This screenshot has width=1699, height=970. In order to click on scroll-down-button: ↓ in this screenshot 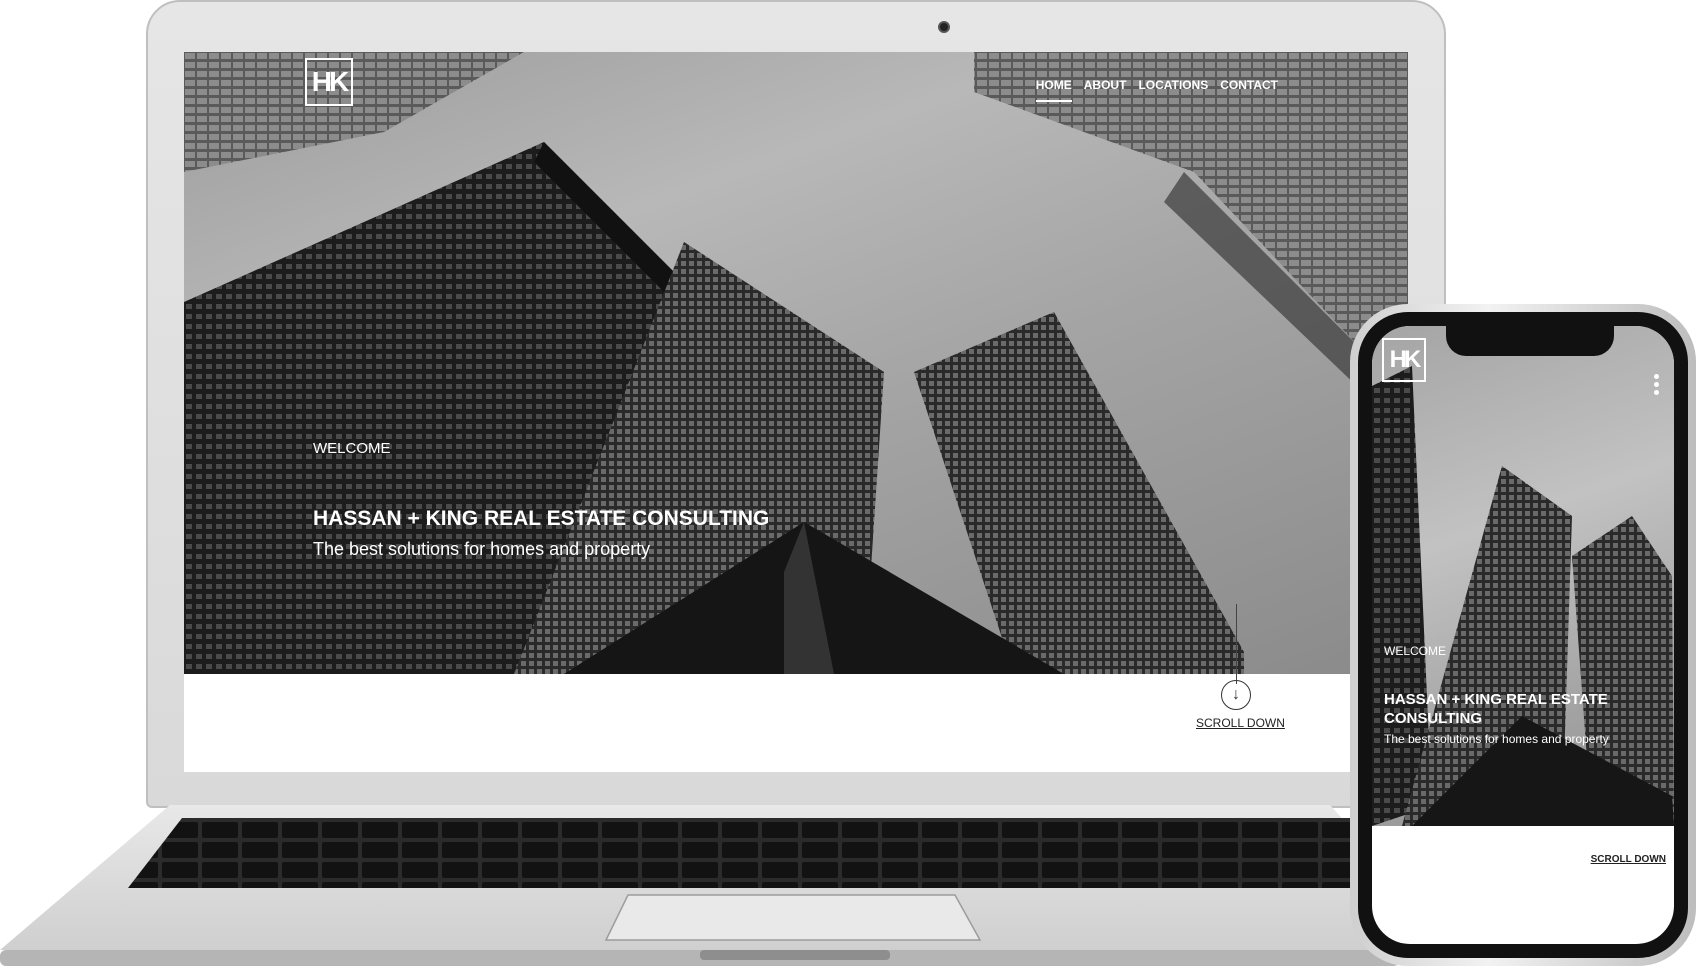, I will do `click(1236, 695)`.